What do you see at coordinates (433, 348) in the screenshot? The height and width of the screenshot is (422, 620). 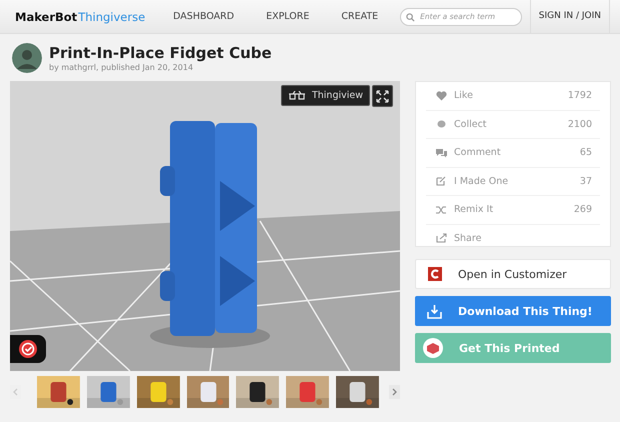 I see `printed-box-icon` at bounding box center [433, 348].